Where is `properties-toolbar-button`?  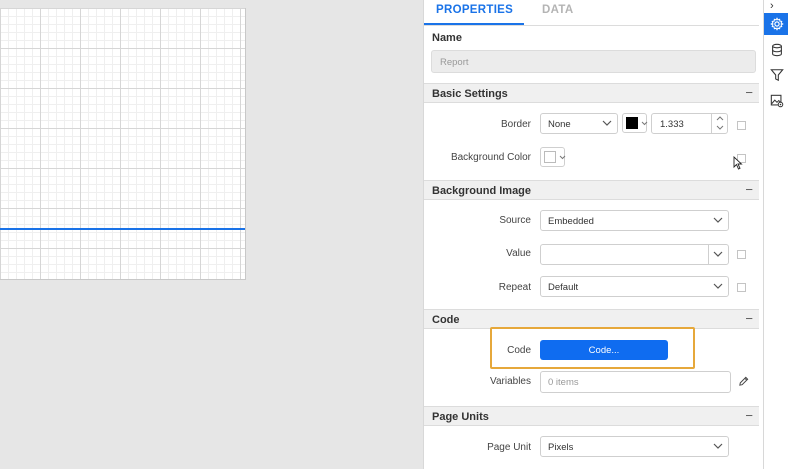
properties-toolbar-button is located at coordinates (776, 24).